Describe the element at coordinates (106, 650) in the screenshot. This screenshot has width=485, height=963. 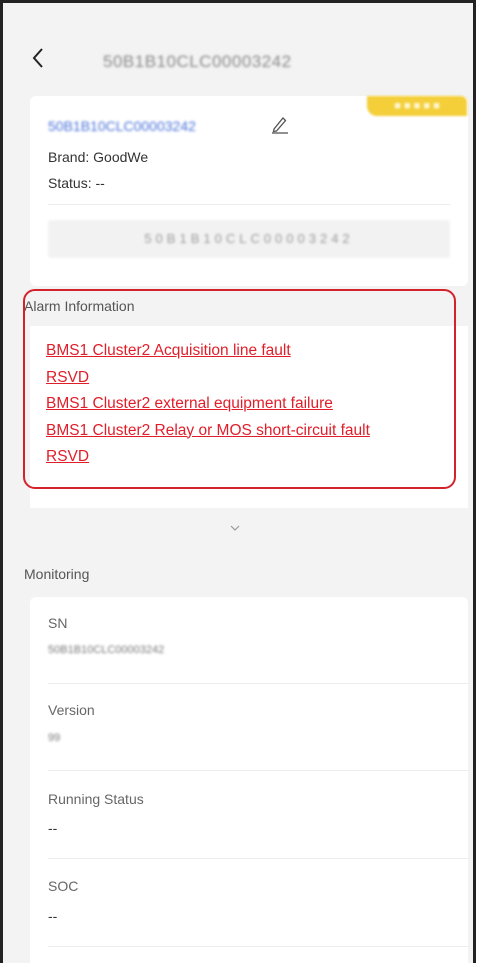
I see `sn-value: 50B1B10CLC00003242` at that location.